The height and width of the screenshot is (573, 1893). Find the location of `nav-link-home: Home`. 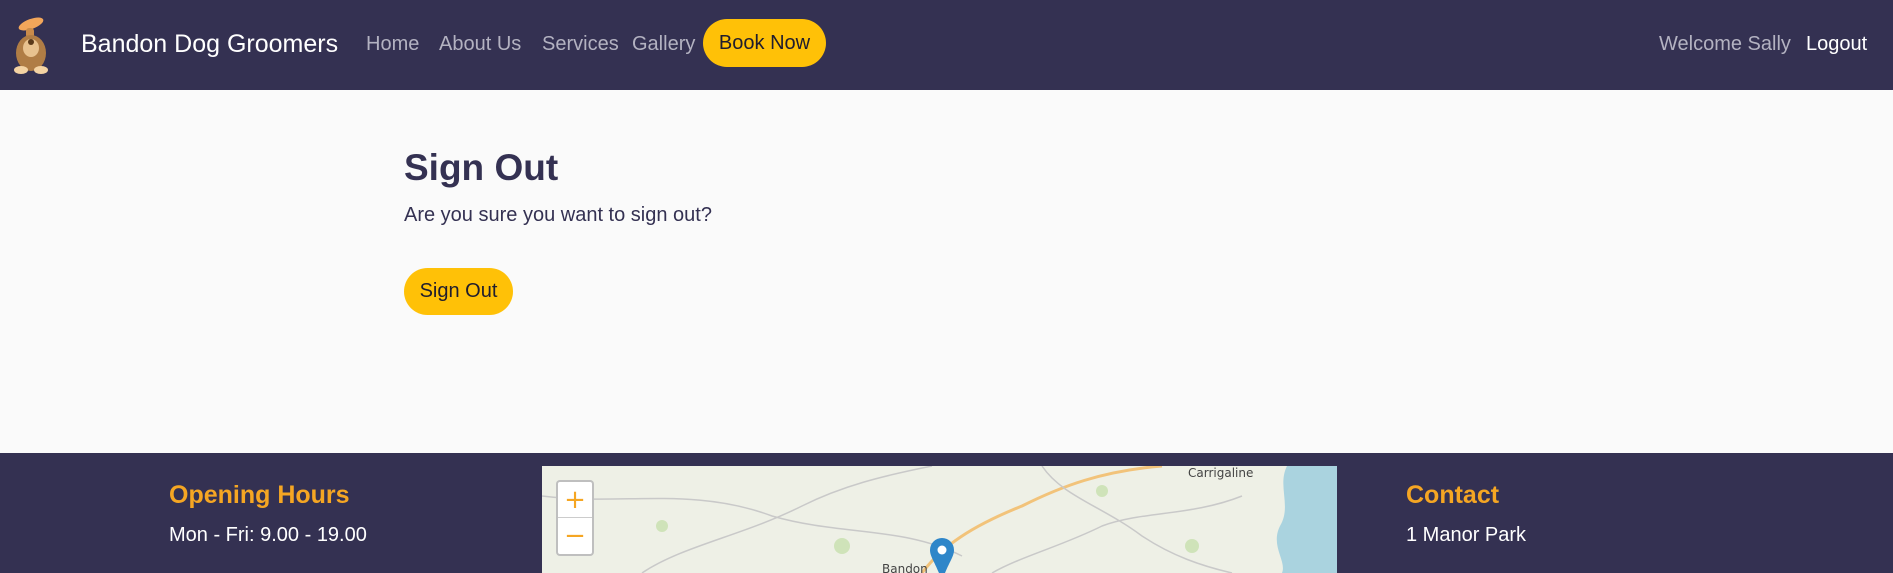

nav-link-home: Home is located at coordinates (392, 44).